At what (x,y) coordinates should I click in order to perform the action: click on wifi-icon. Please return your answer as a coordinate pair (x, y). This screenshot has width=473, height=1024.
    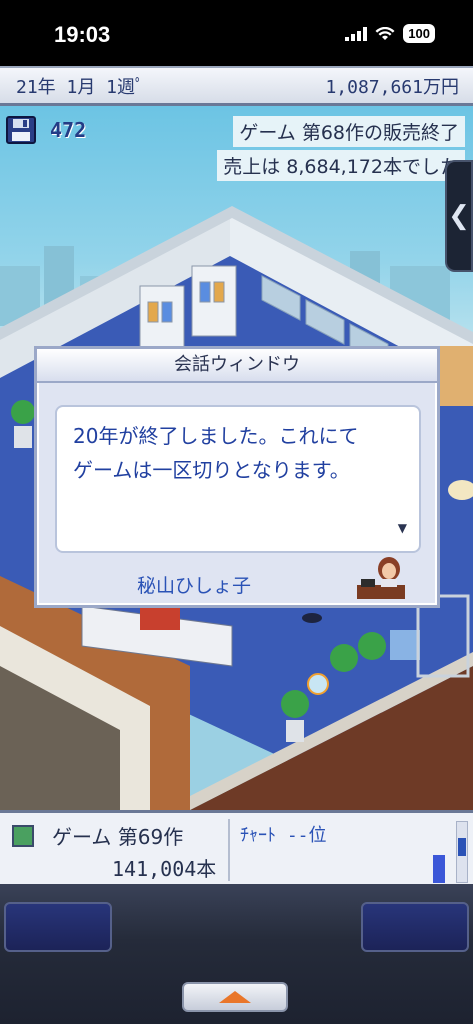
    Looking at the image, I should click on (385, 33).